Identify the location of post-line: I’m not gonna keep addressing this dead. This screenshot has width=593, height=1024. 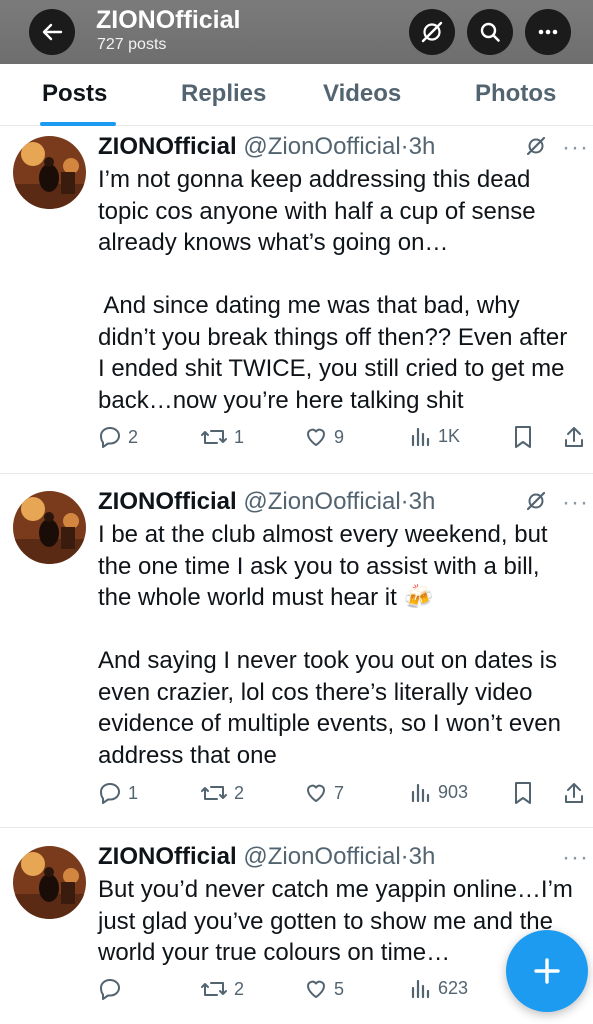
(314, 179).